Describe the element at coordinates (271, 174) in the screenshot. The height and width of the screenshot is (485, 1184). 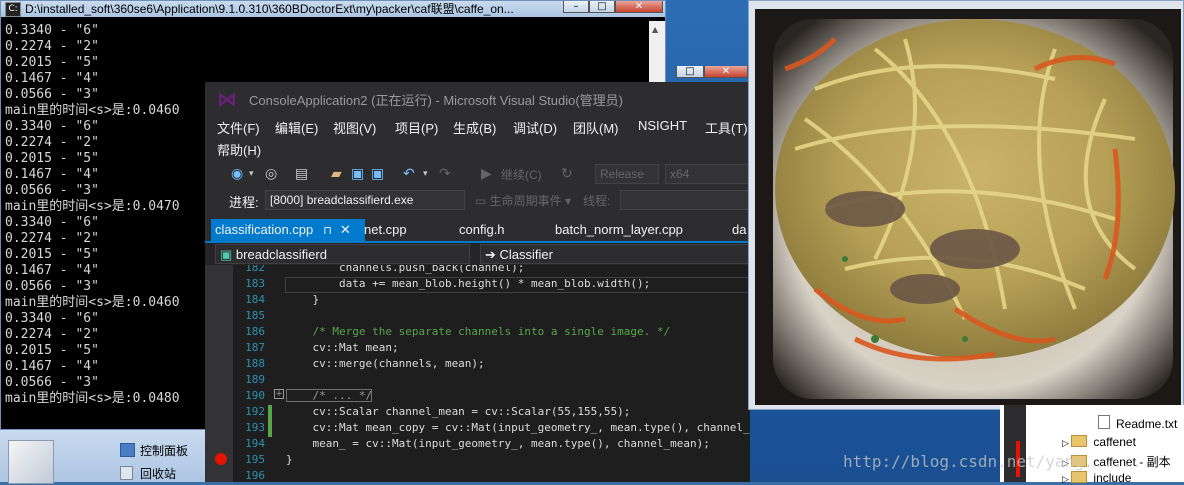
I see `forward-icon: ◎` at that location.